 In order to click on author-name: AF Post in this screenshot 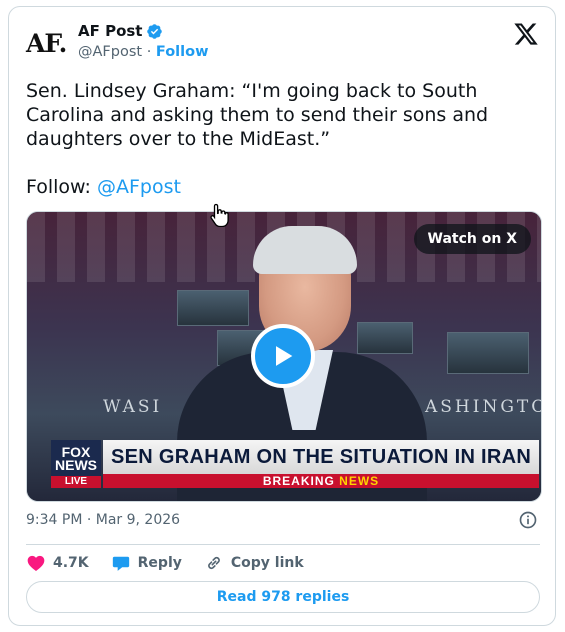, I will do `click(110, 31)`.